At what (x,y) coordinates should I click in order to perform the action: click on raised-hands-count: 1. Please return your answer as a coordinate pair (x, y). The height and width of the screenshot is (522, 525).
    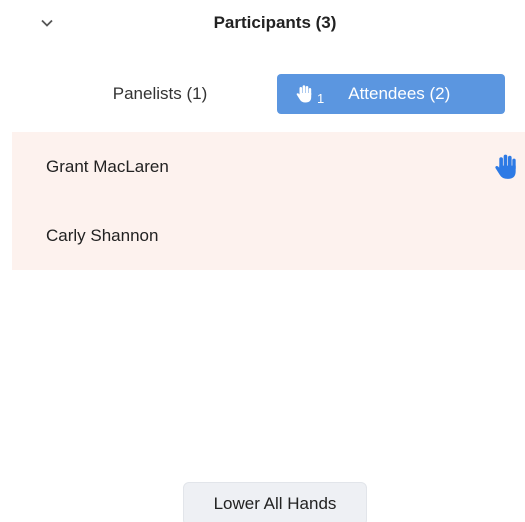
    Looking at the image, I should click on (321, 98).